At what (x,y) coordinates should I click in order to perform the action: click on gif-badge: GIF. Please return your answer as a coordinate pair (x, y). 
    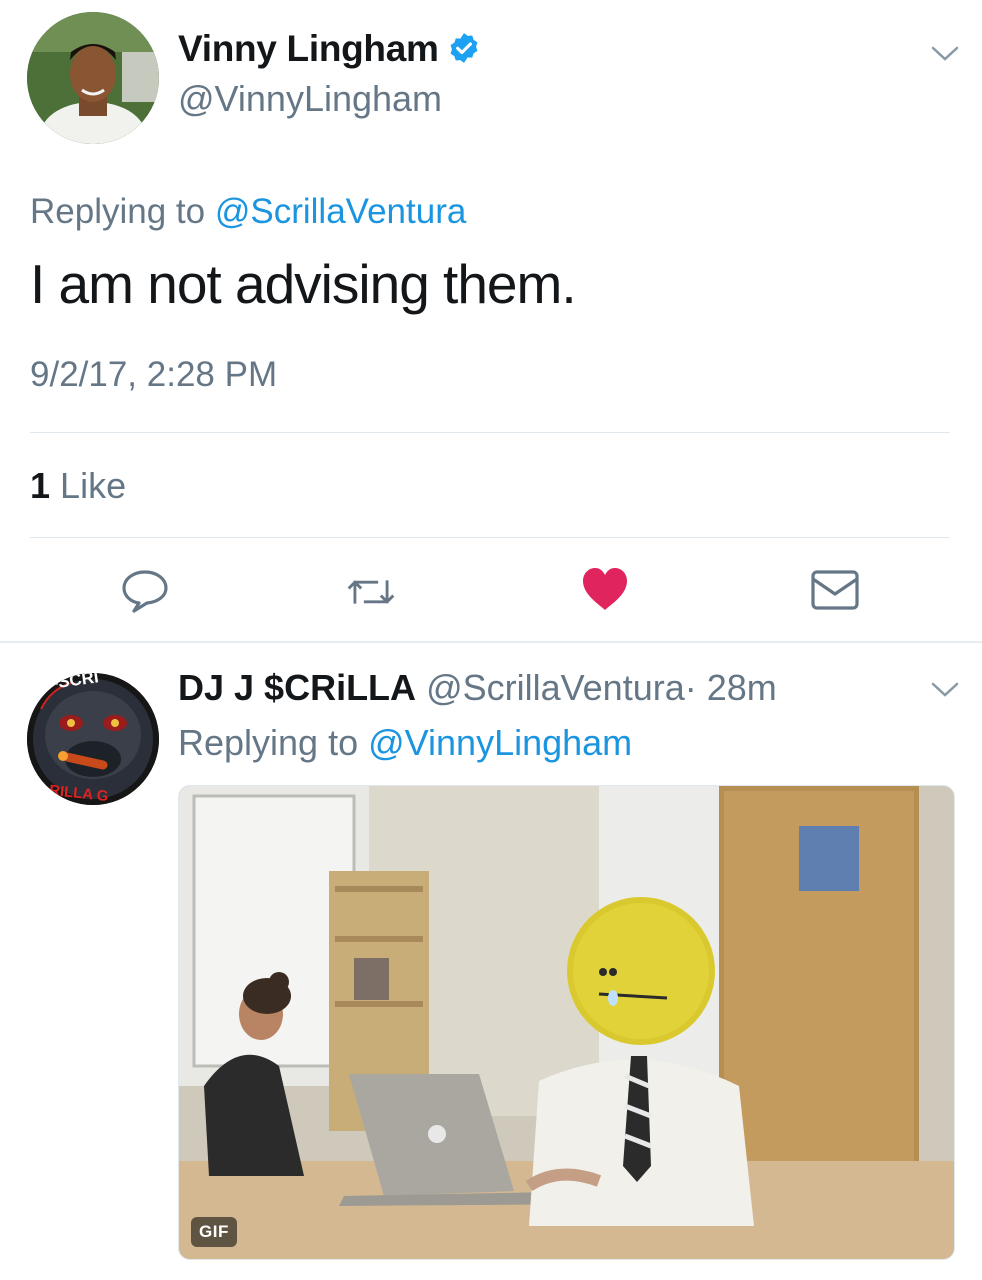
    Looking at the image, I should click on (214, 1232).